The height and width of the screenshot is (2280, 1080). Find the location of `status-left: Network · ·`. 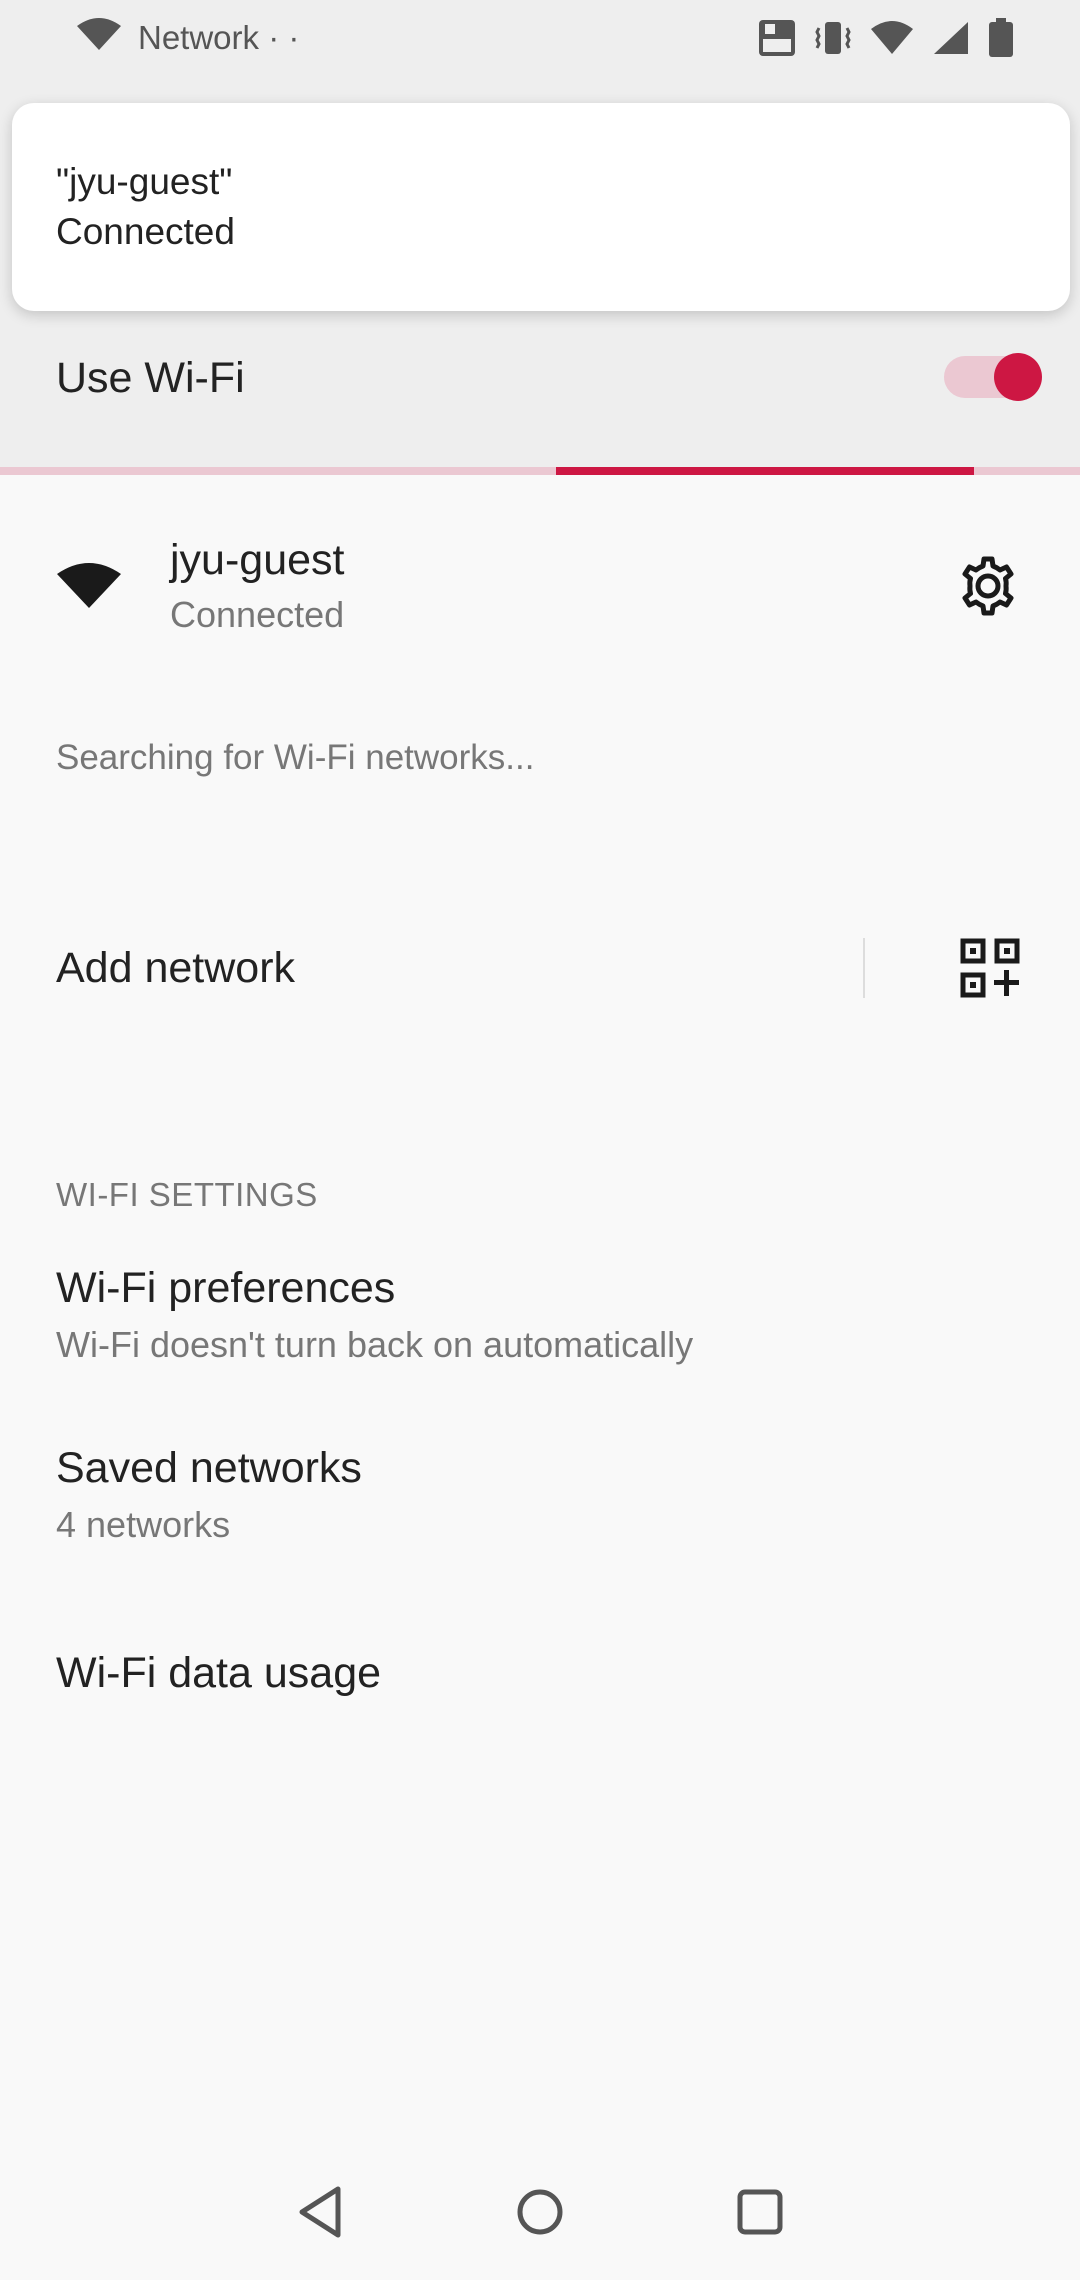

status-left: Network · · is located at coordinates (187, 37).